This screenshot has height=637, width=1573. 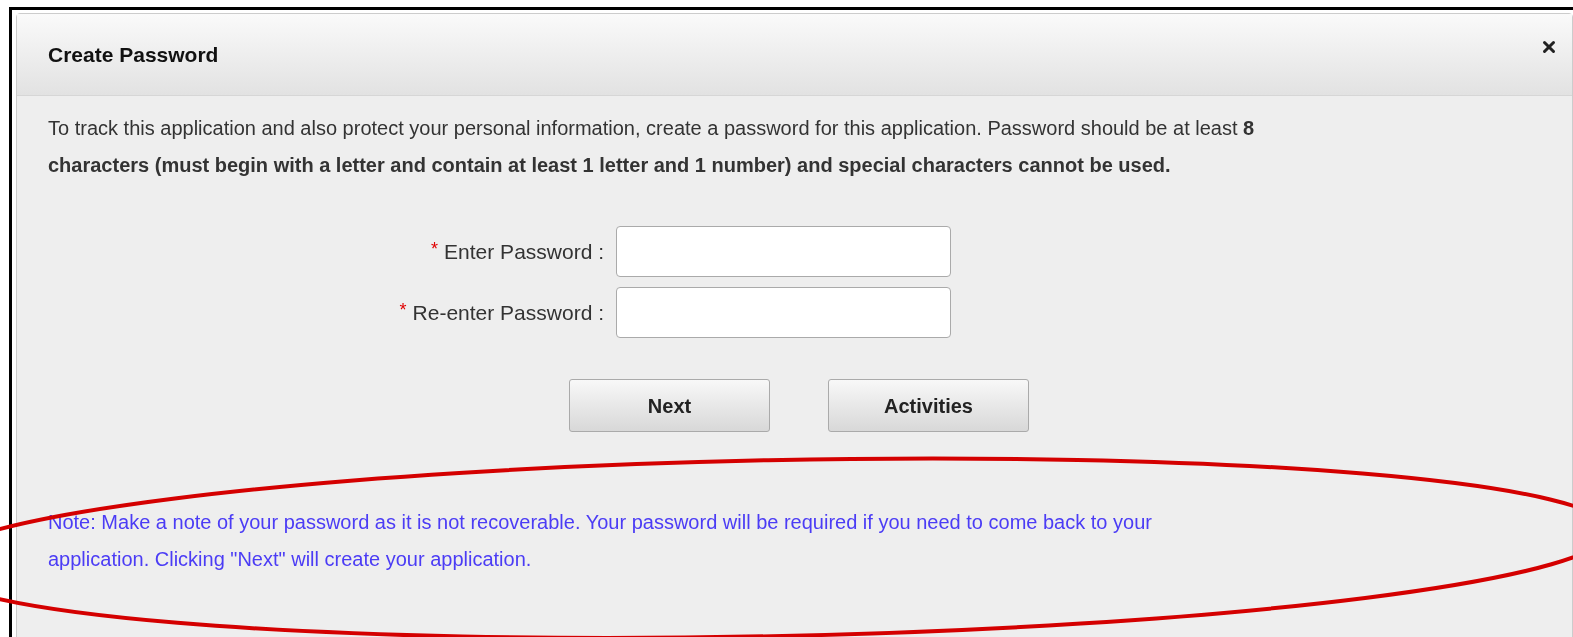 What do you see at coordinates (133, 54) in the screenshot?
I see `dialog-title: Create Password` at bounding box center [133, 54].